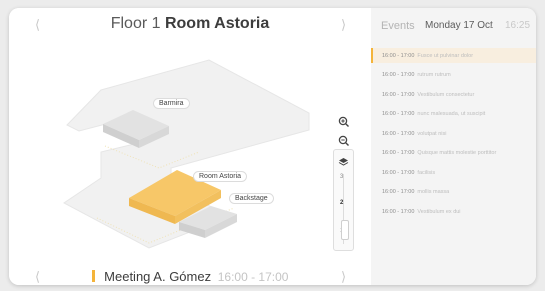  I want to click on list-item: 16:00 - 17:00 facilisis, so click(453, 172).